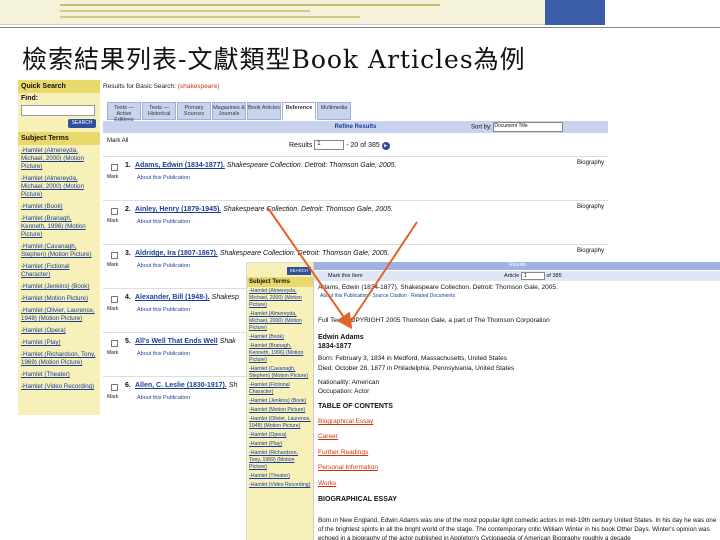  What do you see at coordinates (328, 436) in the screenshot?
I see `toc-link: Career` at bounding box center [328, 436].